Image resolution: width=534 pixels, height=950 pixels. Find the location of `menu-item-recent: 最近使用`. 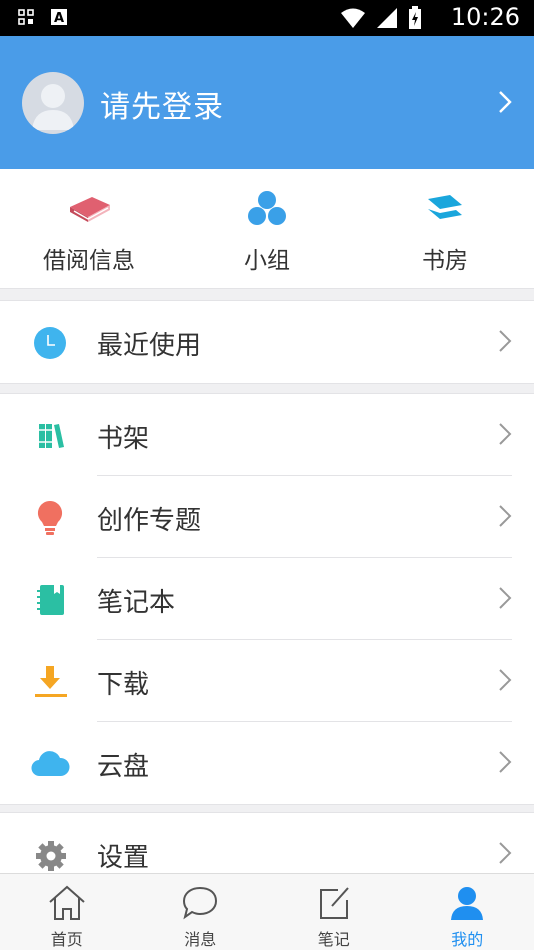

menu-item-recent: 最近使用 is located at coordinates (267, 342).